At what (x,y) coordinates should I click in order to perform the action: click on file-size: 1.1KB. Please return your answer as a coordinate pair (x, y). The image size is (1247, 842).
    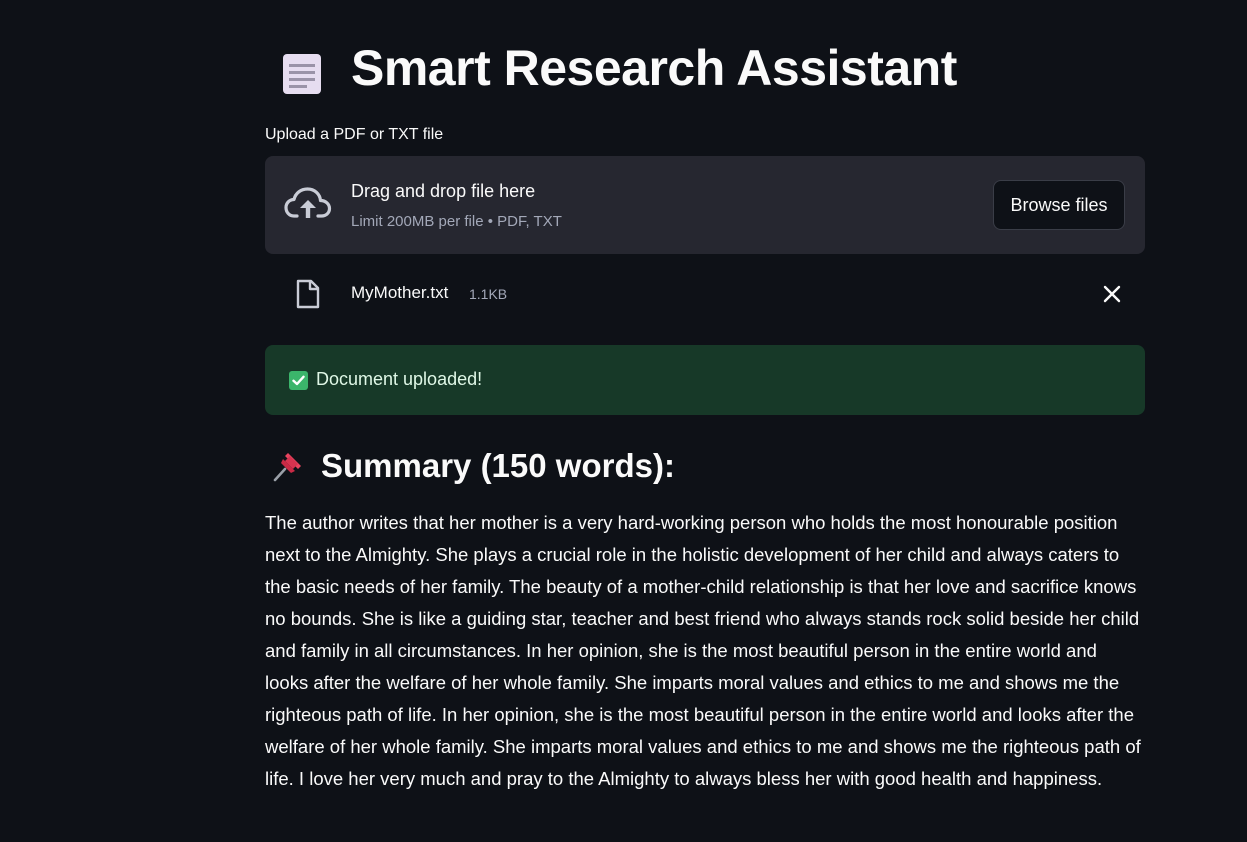
    Looking at the image, I should click on (488, 294).